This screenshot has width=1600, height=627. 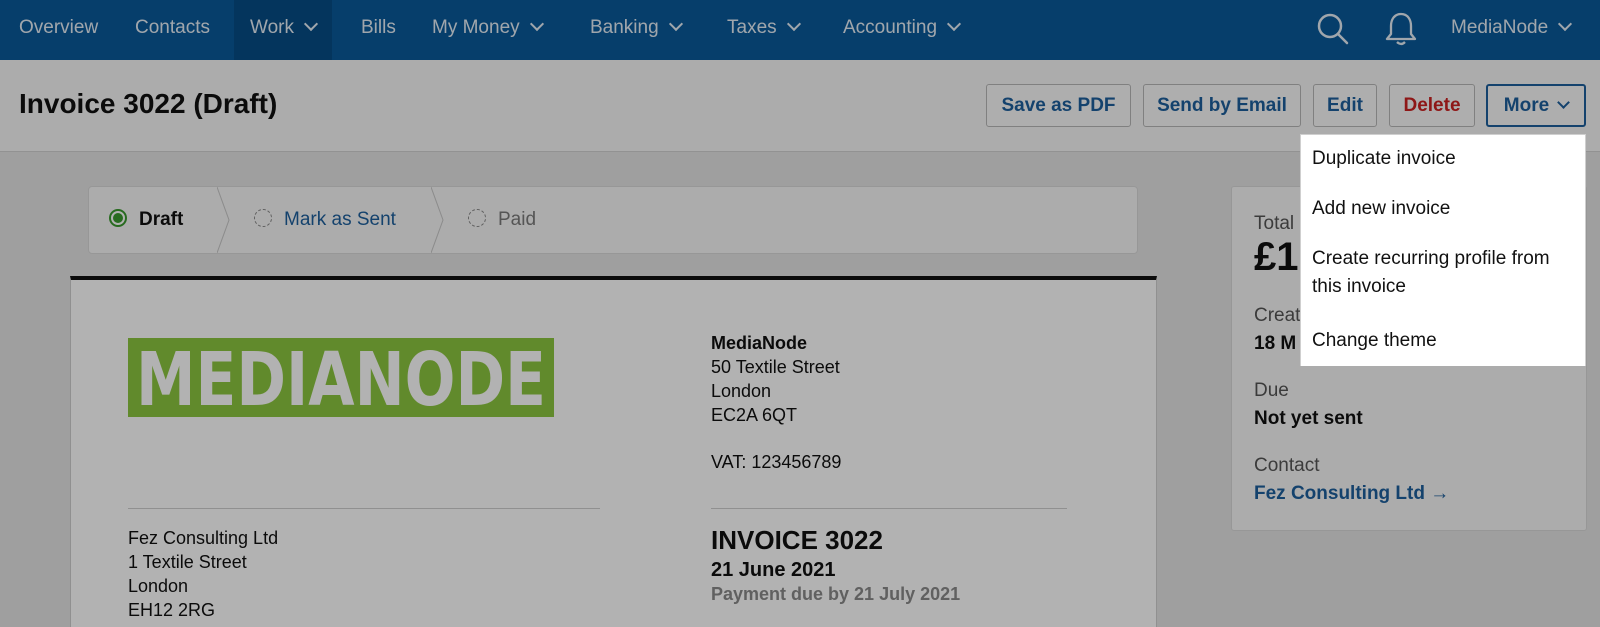 I want to click on menu-item-change-theme: Change theme, so click(x=1443, y=341).